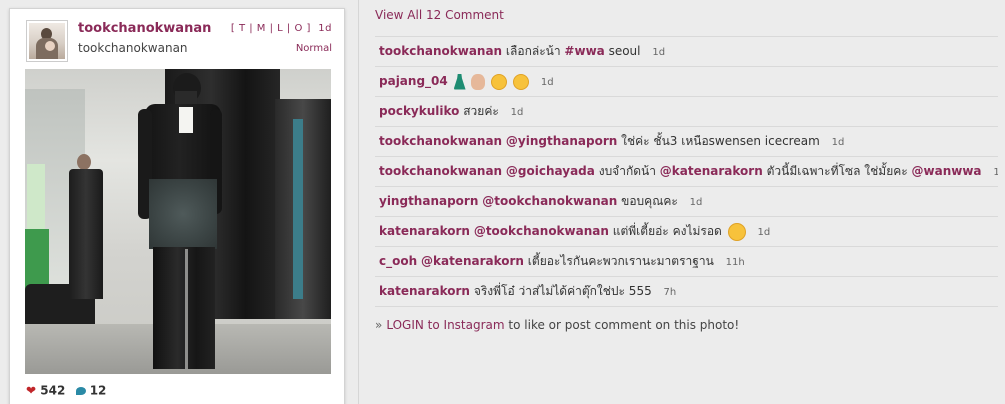 The height and width of the screenshot is (404, 1005). Describe the element at coordinates (686, 82) in the screenshot. I see `comment-row: pajang_04 1d` at that location.